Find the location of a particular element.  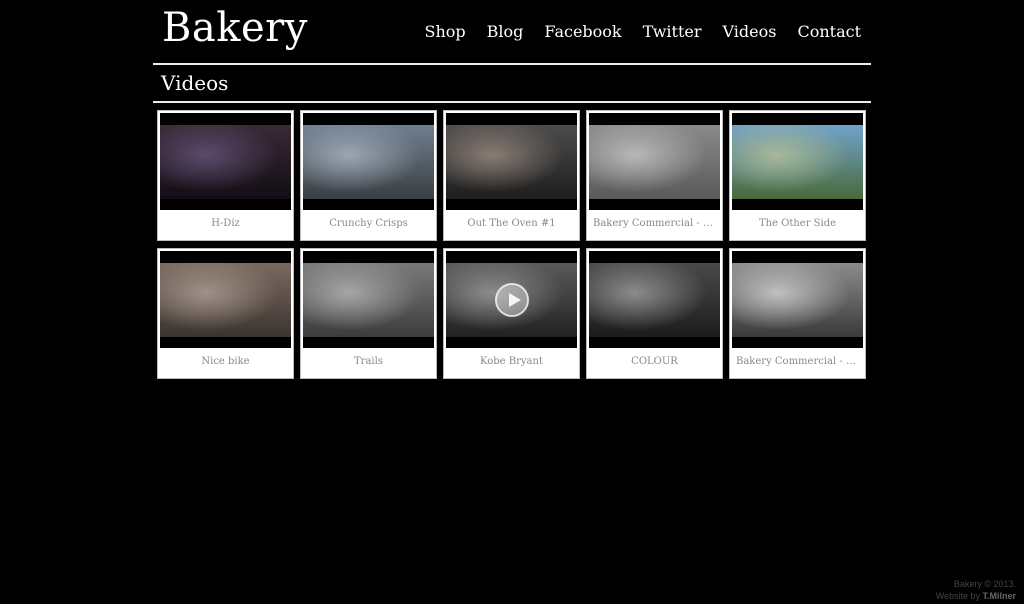

footer-credit: Website by T.Milner is located at coordinates (976, 596).